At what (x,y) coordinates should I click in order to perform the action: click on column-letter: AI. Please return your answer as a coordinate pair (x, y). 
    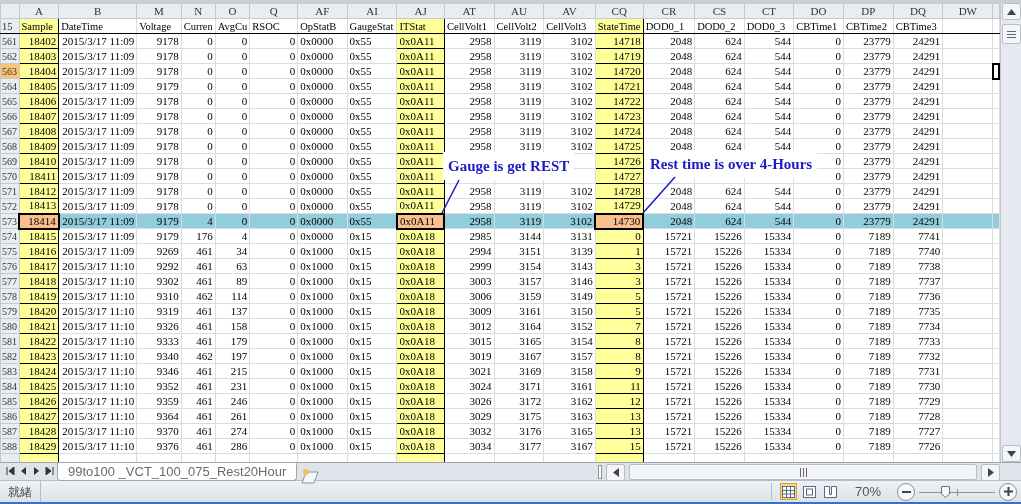
    Looking at the image, I should click on (372, 11).